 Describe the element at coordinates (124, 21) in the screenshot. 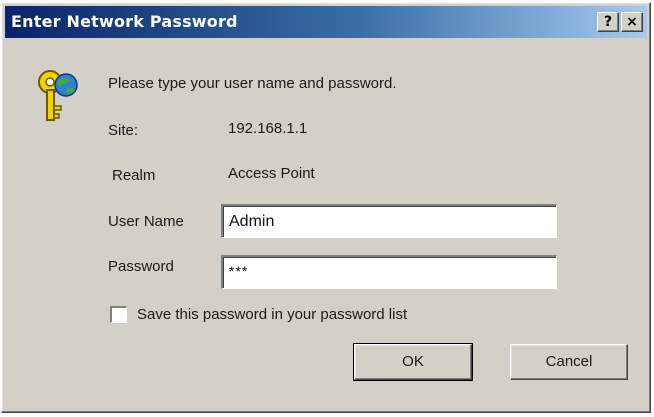

I see `dialog-title: Enter Network Password` at that location.